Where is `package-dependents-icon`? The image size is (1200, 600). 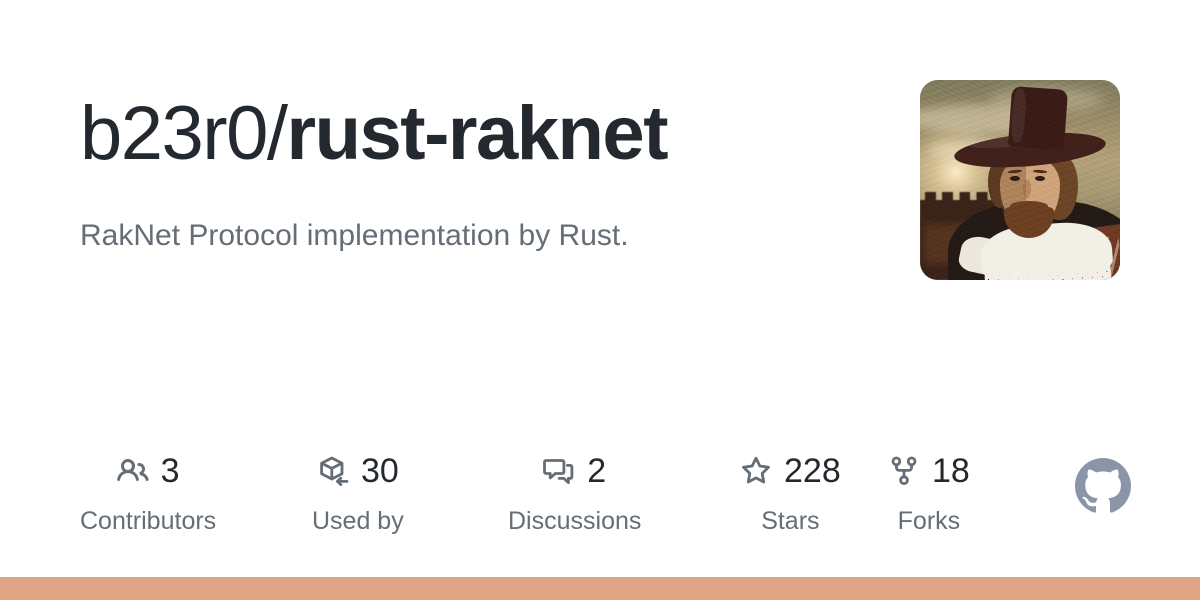 package-dependents-icon is located at coordinates (333, 471).